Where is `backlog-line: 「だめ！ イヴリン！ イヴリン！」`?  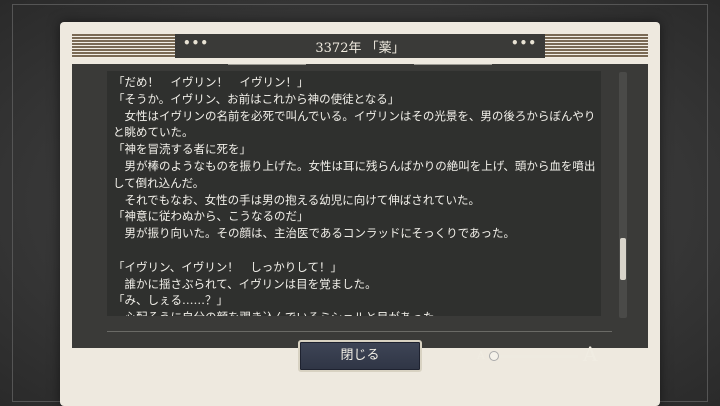
backlog-line: 「だめ！ イヴリン！ イヴリン！」 is located at coordinates (211, 82).